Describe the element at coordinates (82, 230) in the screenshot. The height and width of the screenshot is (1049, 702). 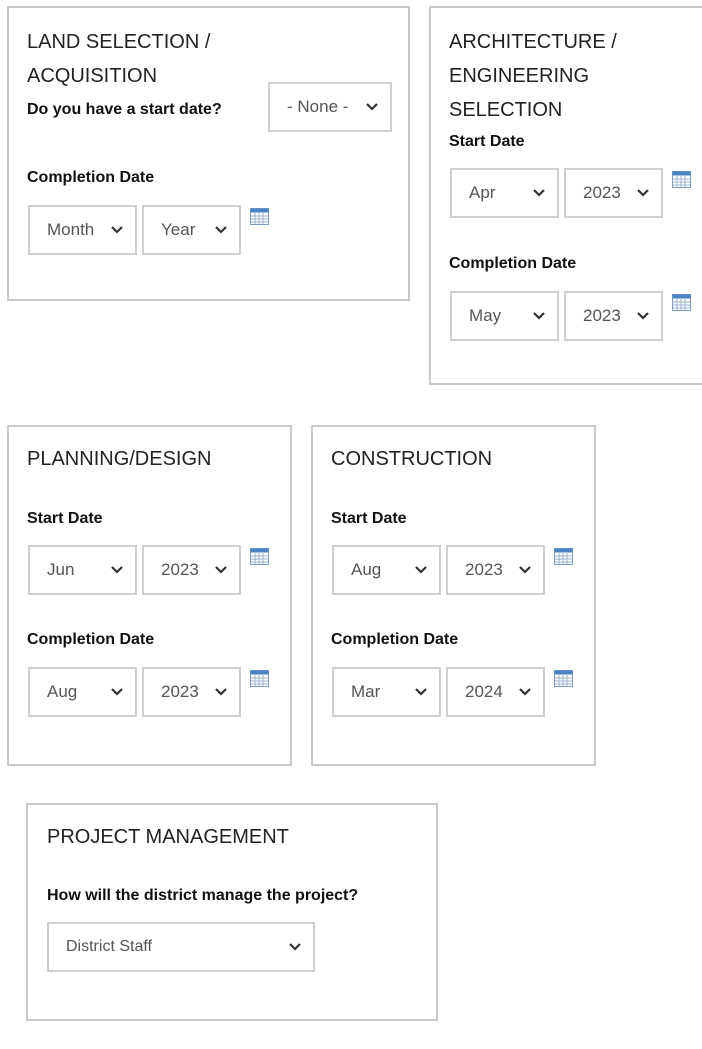
I see `completion-month-select: Month` at that location.